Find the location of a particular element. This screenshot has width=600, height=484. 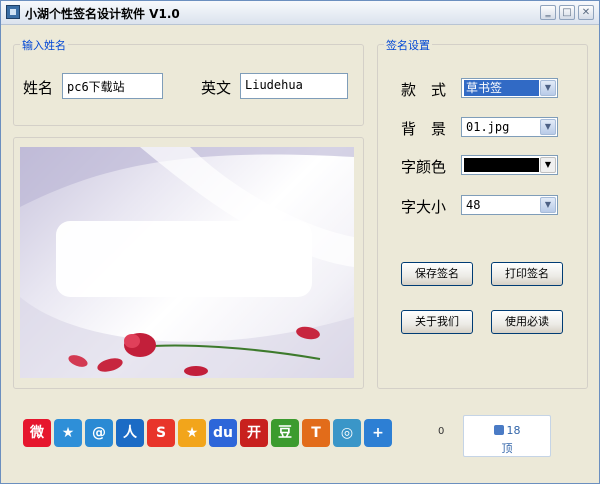

kaixin-icon: 开 is located at coordinates (254, 433).